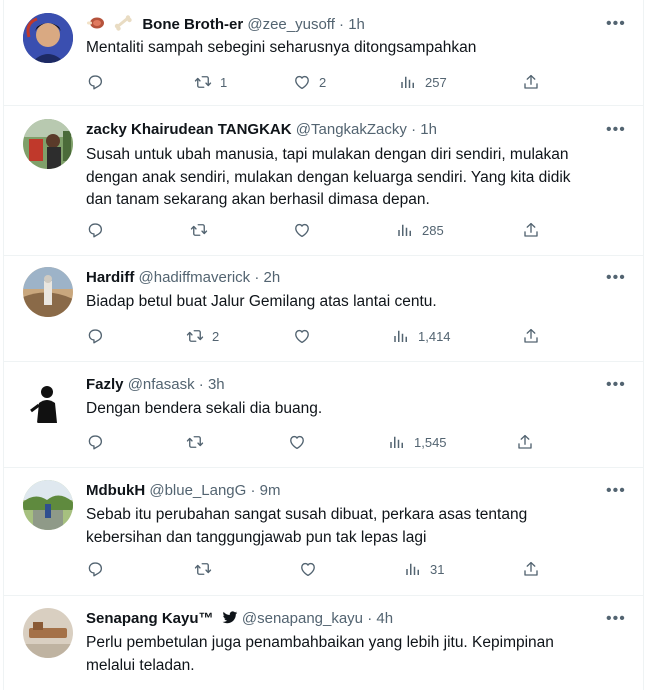 The height and width of the screenshot is (690, 663). I want to click on like-count: 2, so click(323, 82).